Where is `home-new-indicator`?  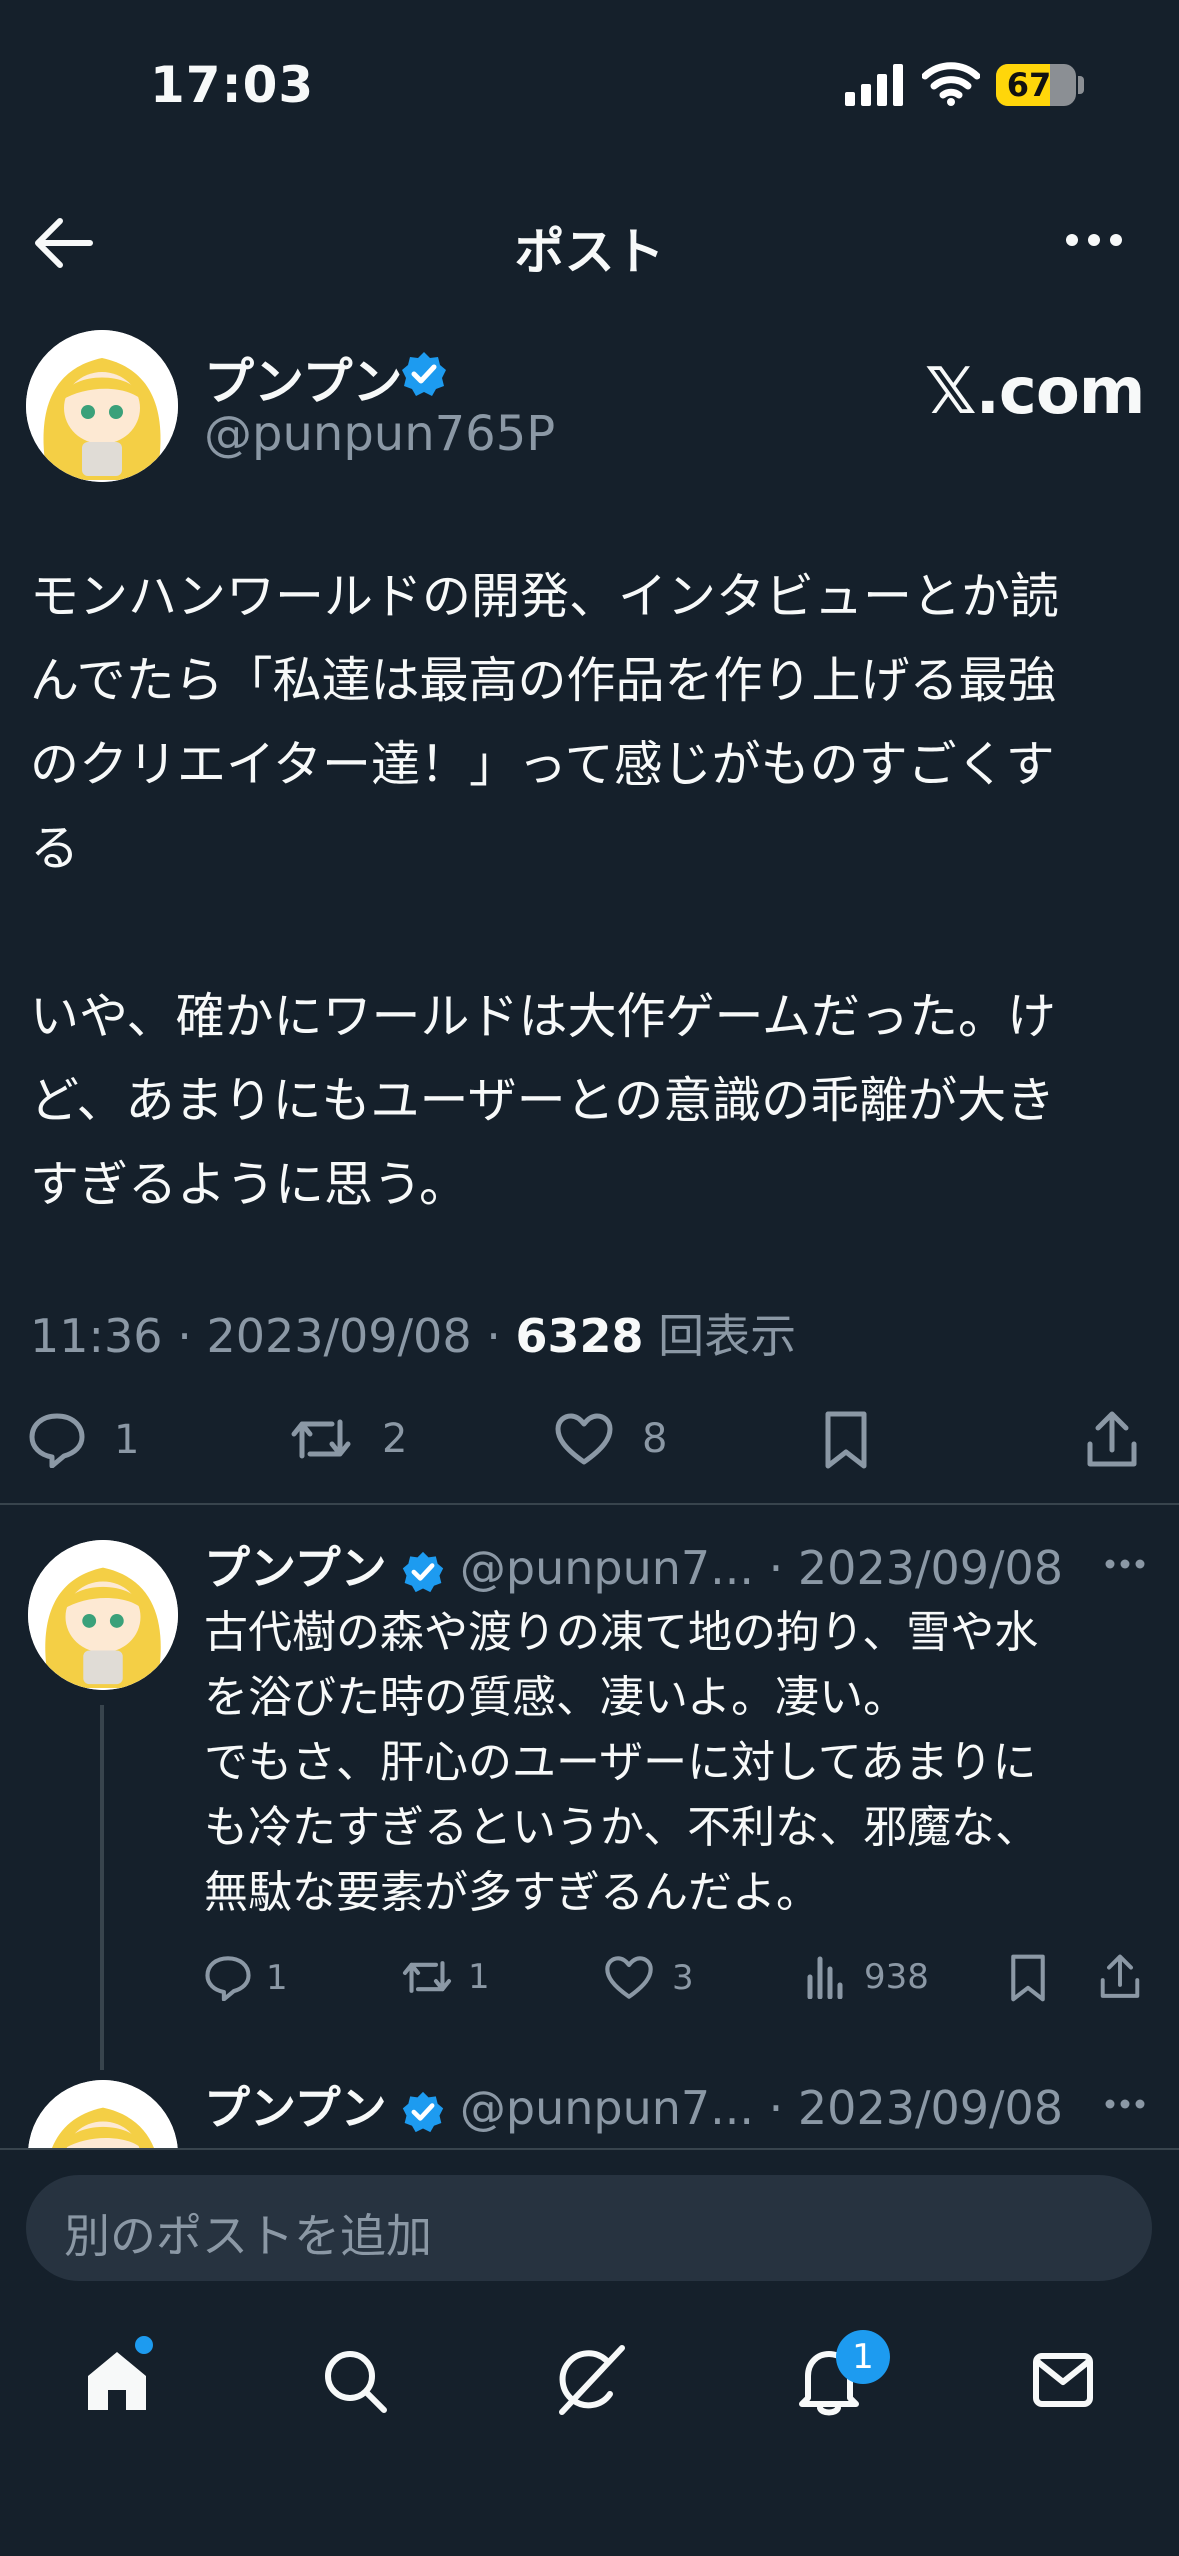 home-new-indicator is located at coordinates (144, 2345).